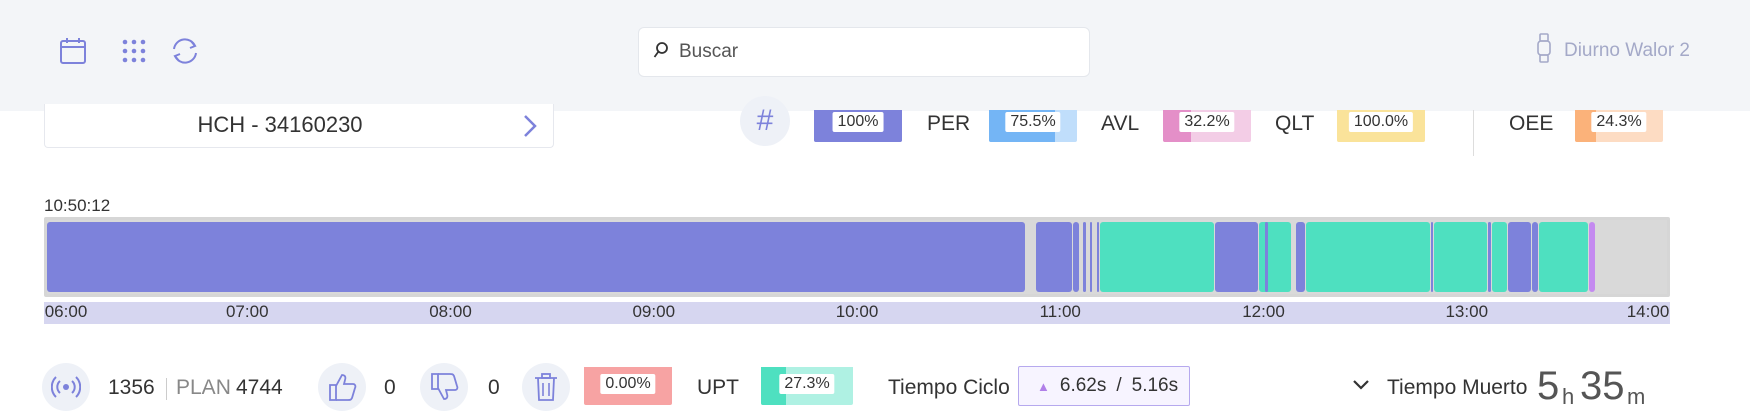  I want to click on upt-label: UPT, so click(718, 387).